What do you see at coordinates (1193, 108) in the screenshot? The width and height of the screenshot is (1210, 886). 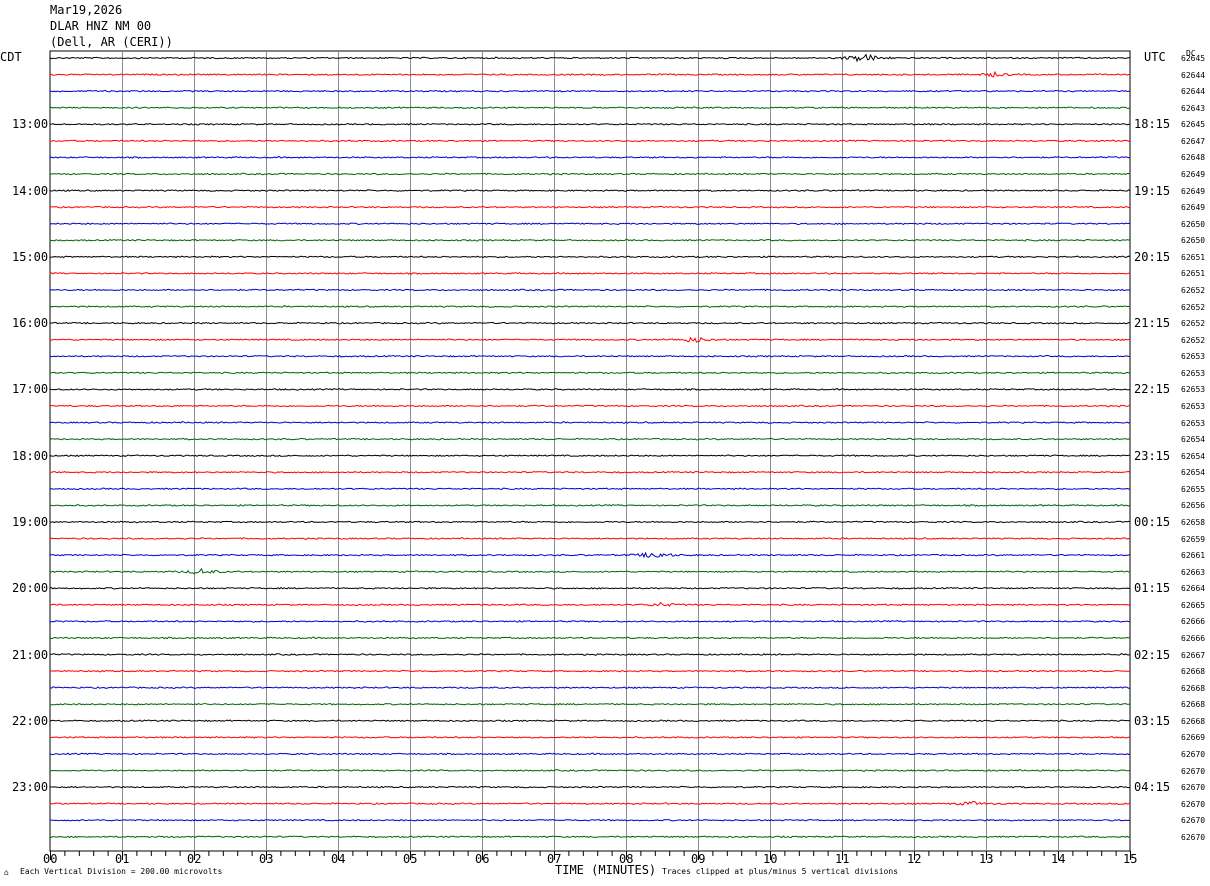 I see `dc-offset-value: 62643` at bounding box center [1193, 108].